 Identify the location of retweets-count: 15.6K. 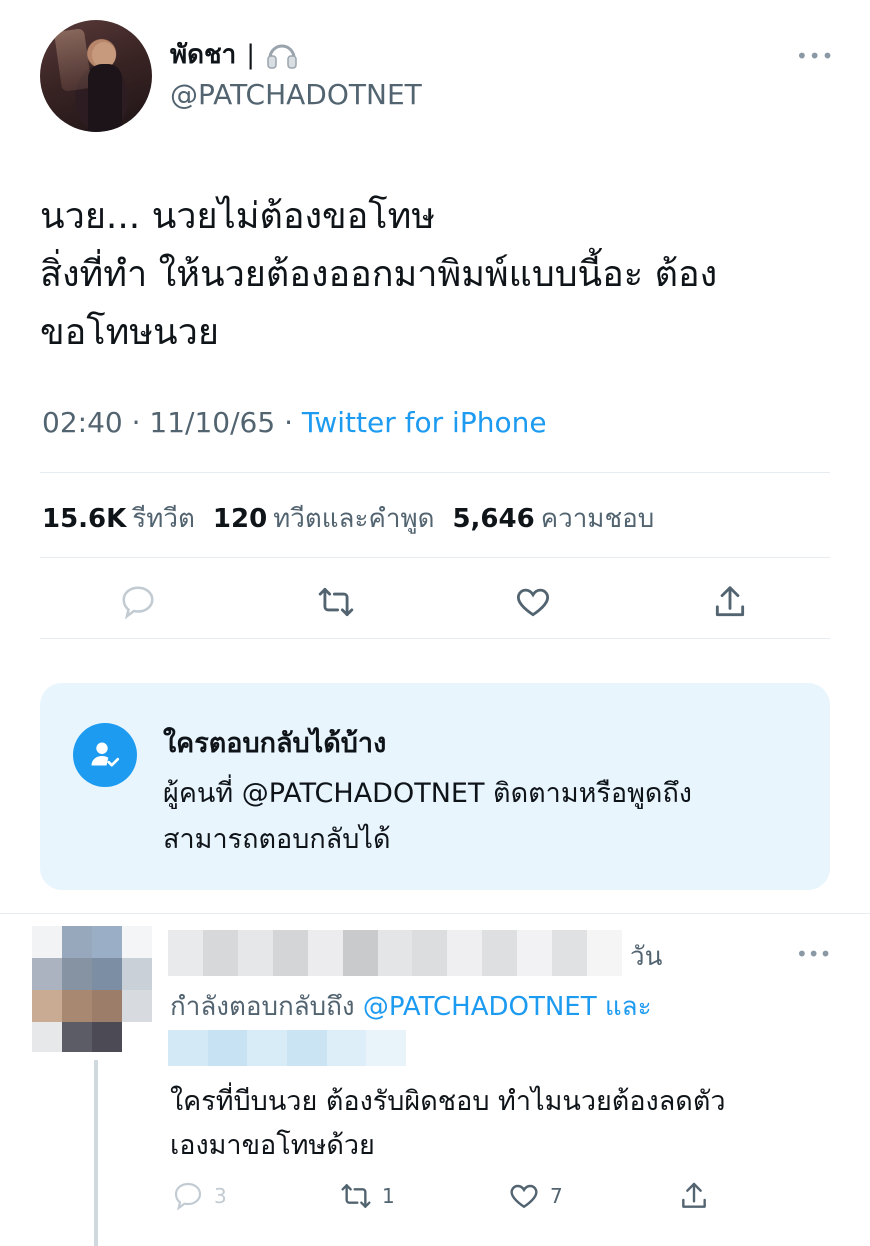
(84, 519).